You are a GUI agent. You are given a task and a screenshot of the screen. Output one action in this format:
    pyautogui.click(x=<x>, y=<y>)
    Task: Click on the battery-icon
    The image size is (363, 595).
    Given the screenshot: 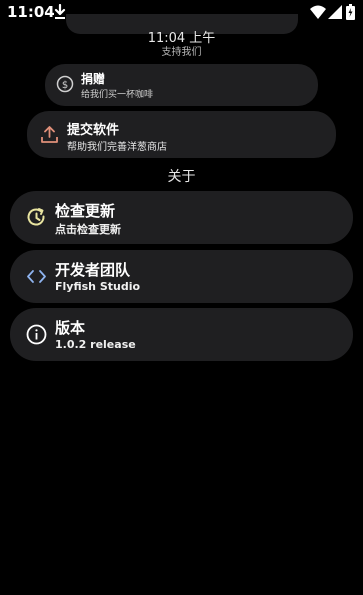 What is the action you would take?
    pyautogui.click(x=350, y=12)
    